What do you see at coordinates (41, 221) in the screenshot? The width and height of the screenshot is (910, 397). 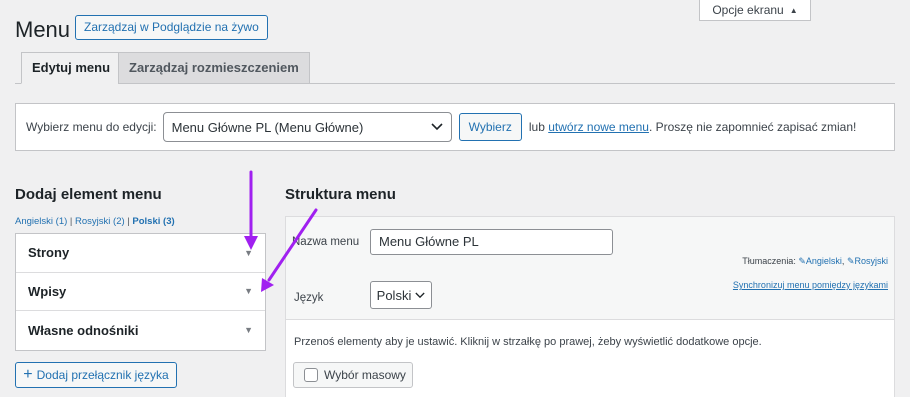 I see `lang-filter-english: Angielski (1)` at bounding box center [41, 221].